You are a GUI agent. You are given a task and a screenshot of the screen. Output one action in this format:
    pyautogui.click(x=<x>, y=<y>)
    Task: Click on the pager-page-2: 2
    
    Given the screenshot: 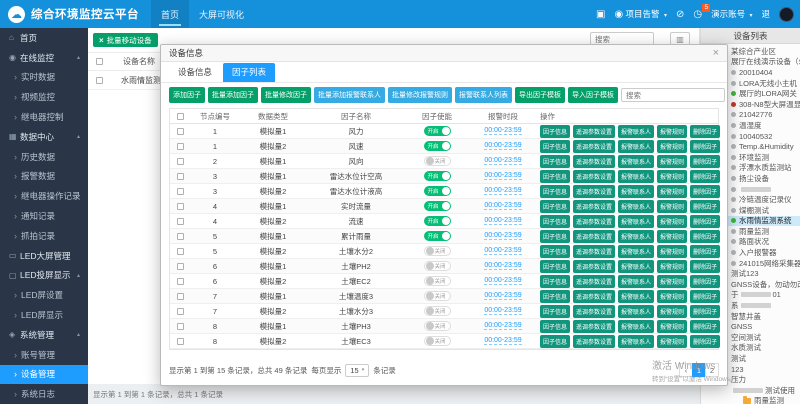 What is the action you would take?
    pyautogui.click(x=712, y=370)
    